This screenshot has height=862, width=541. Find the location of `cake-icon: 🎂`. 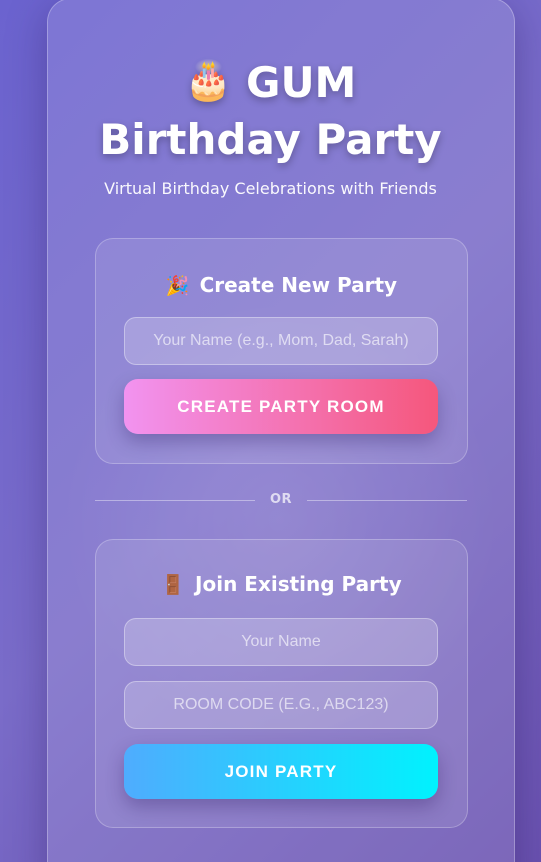

cake-icon: 🎂 is located at coordinates (208, 80).